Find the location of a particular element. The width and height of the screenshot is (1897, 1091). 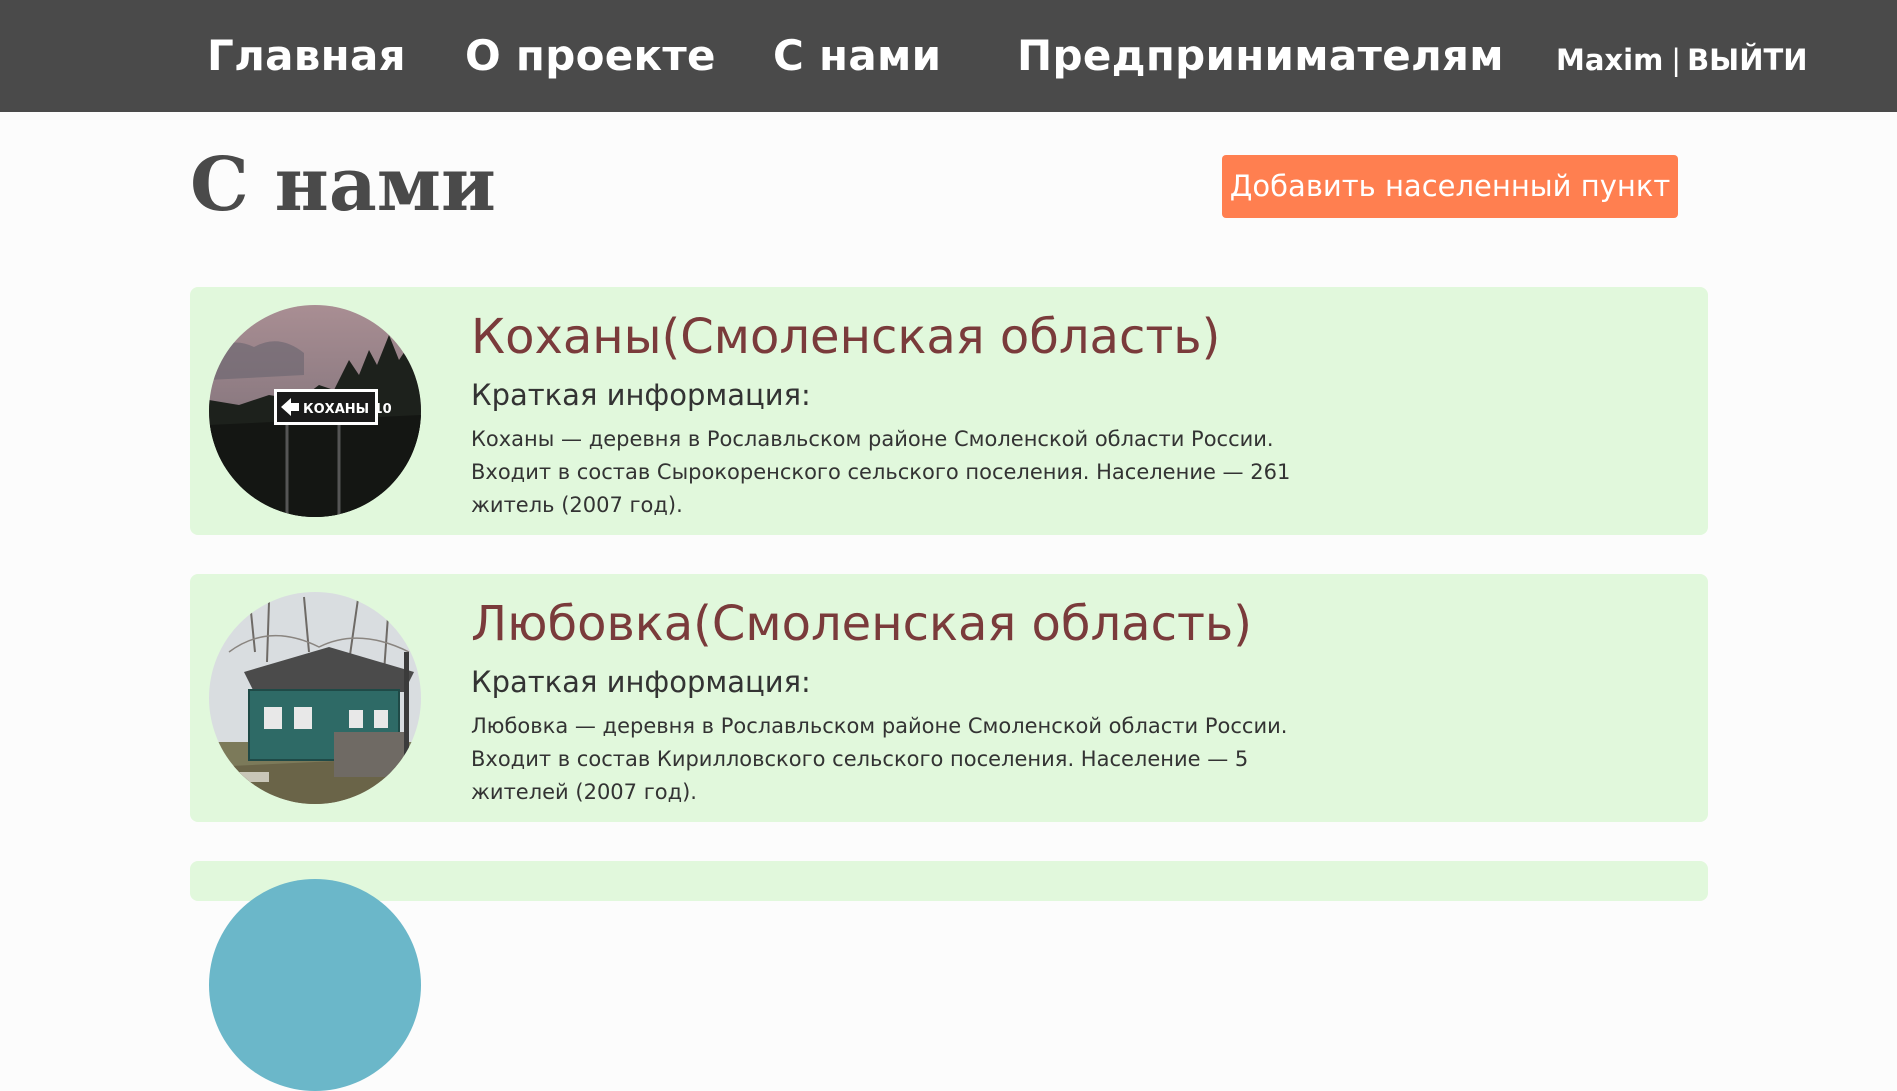

user-name: Maxim is located at coordinates (1609, 60).